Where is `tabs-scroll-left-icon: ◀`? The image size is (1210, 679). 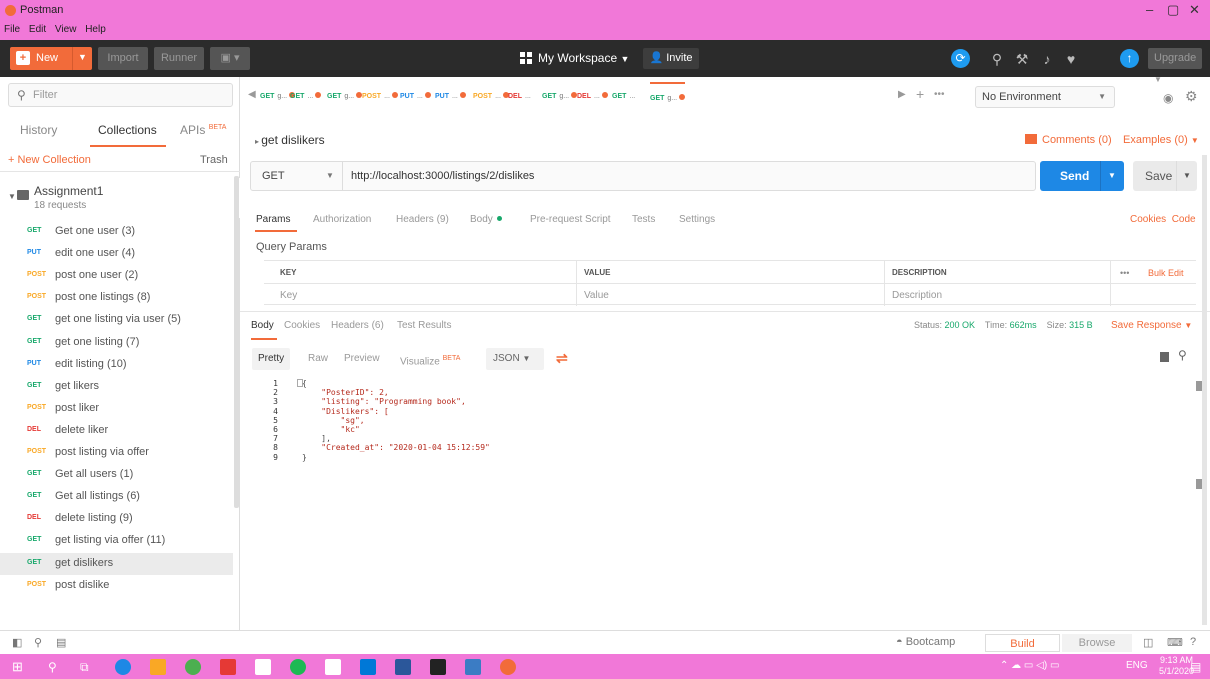
tabs-scroll-left-icon: ◀ is located at coordinates (252, 94).